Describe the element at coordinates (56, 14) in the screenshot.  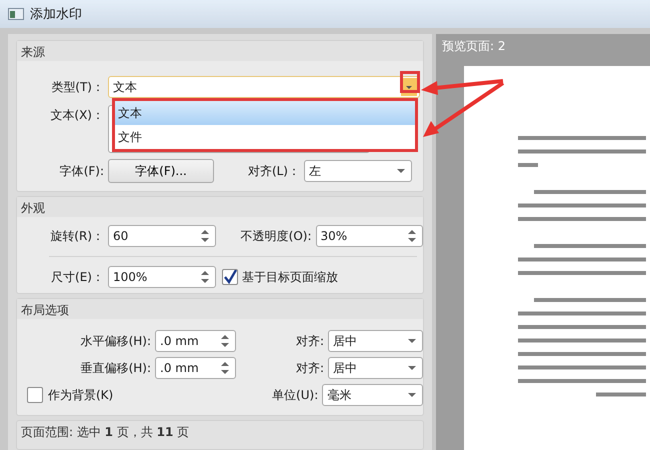
I see `window-title: 添加水印` at that location.